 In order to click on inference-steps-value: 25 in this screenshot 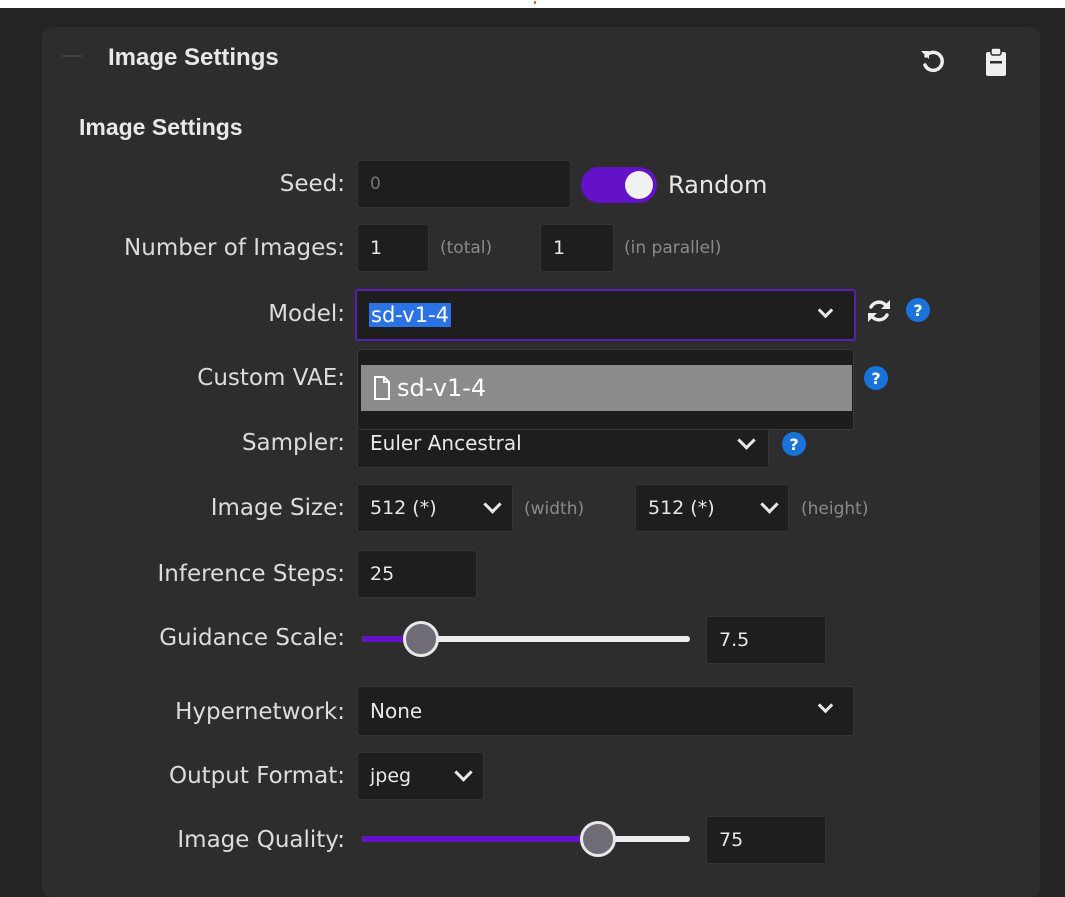, I will do `click(382, 574)`.